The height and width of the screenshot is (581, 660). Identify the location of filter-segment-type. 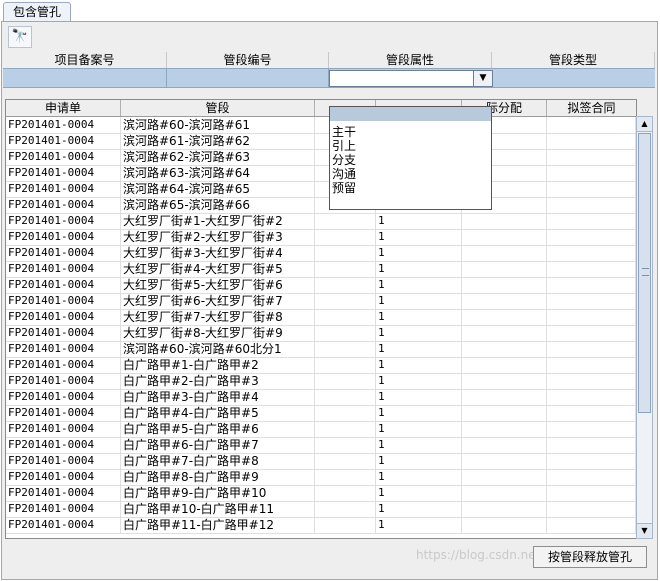
(573, 78).